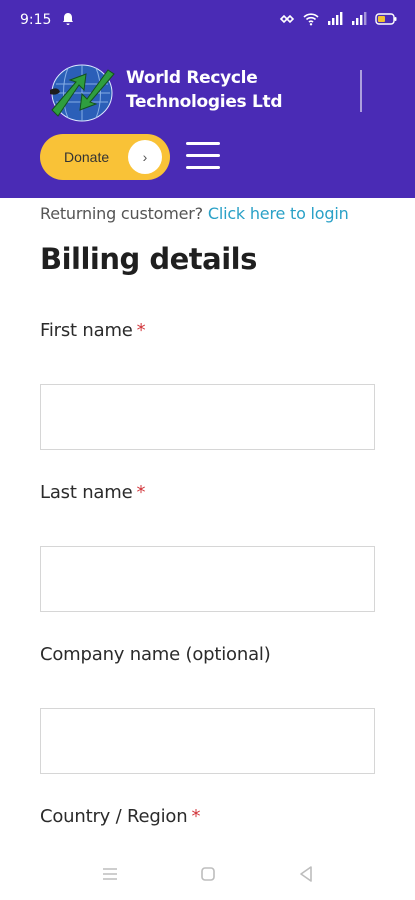 The image size is (415, 900). Describe the element at coordinates (207, 417) in the screenshot. I see `first-name-input` at that location.